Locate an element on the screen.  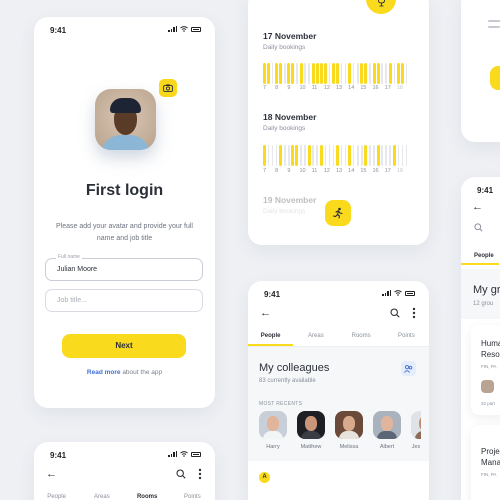
colleague-harry: Harry is located at coordinates (273, 430).